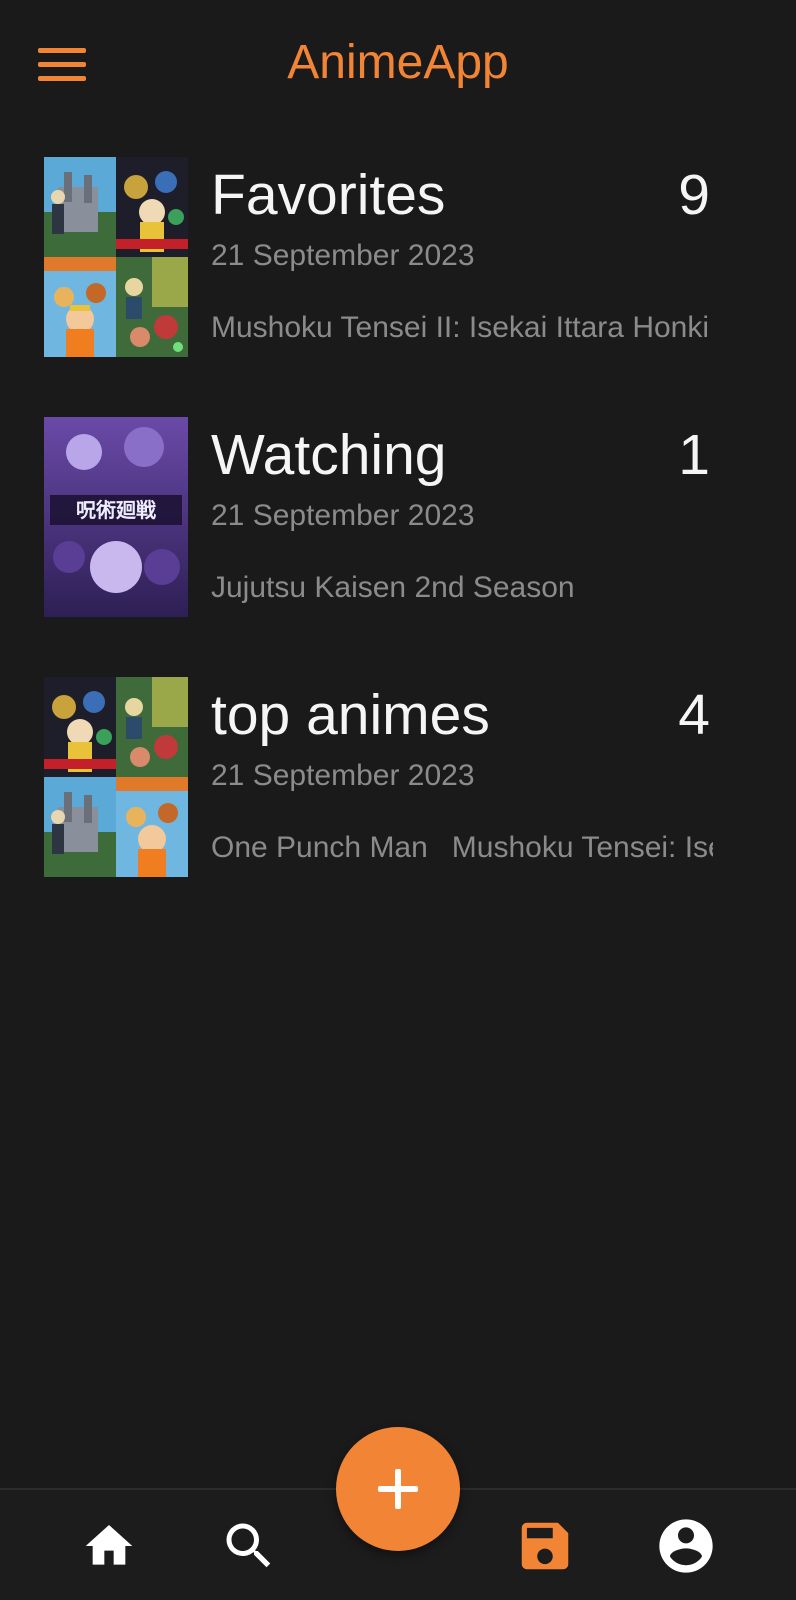 The image size is (796, 1600). Describe the element at coordinates (694, 715) in the screenshot. I see `list-count: 4` at that location.